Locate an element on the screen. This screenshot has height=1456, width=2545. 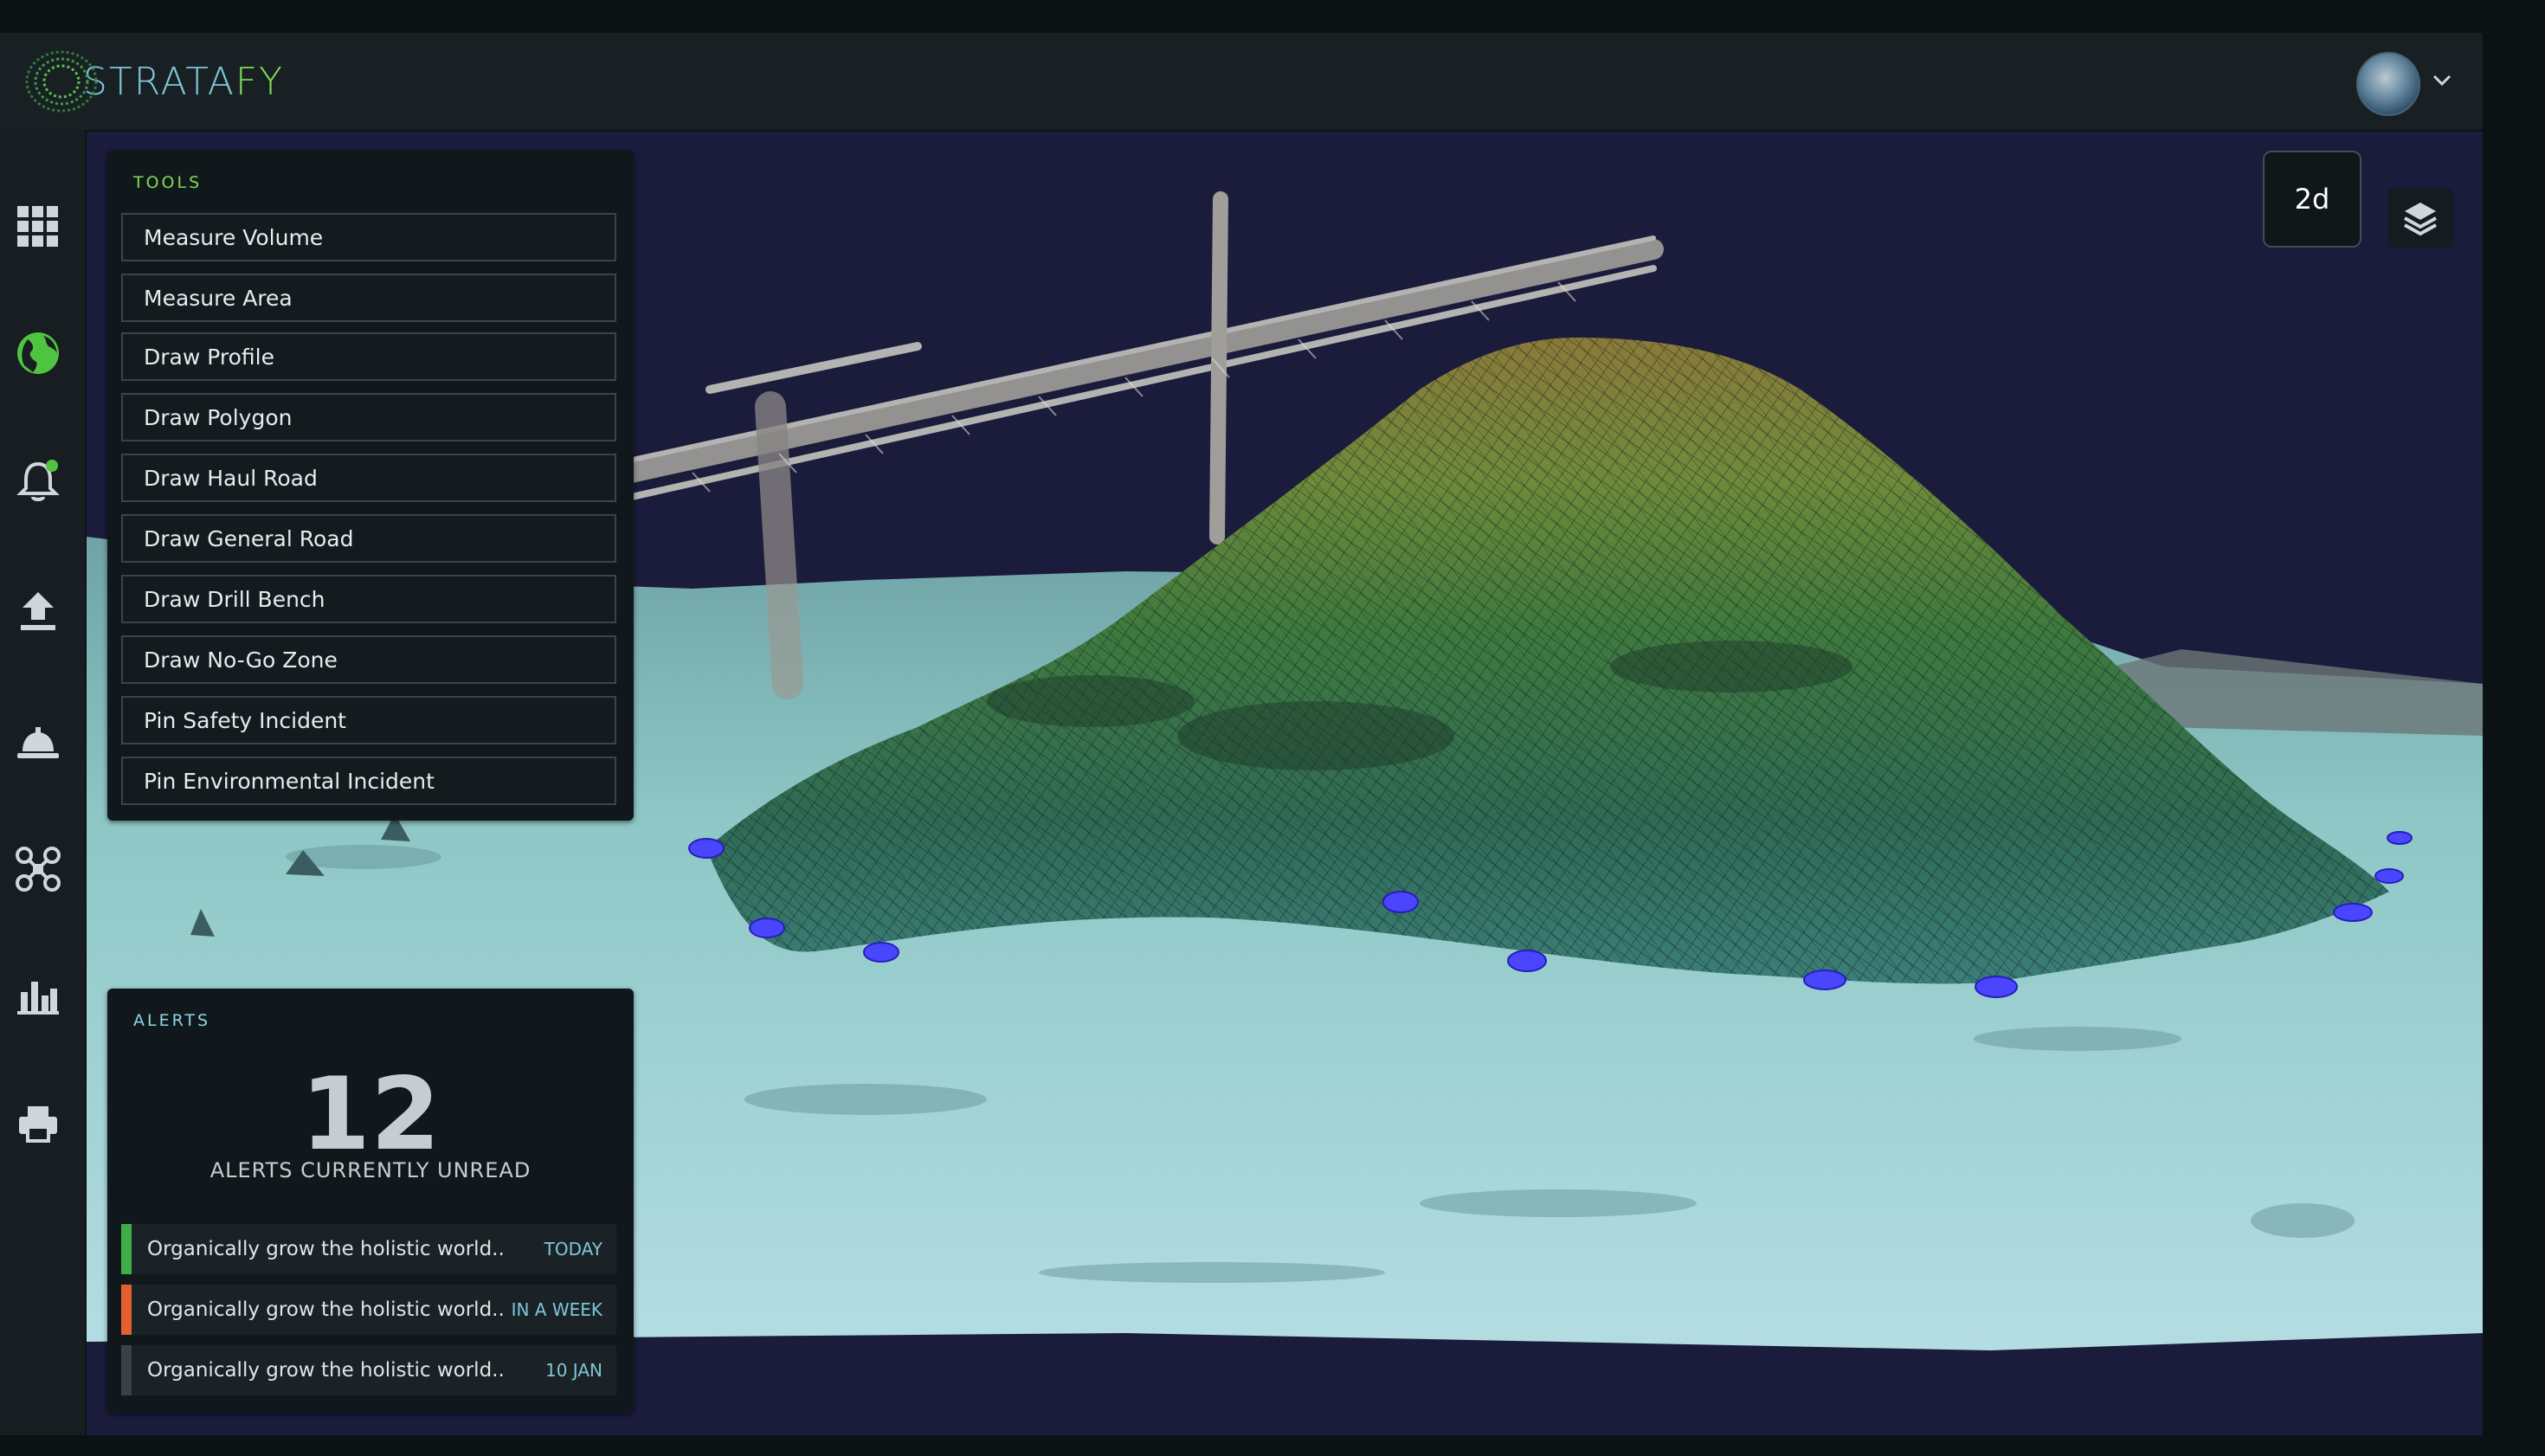
brand-name-part1: STRATA is located at coordinates (159, 81).